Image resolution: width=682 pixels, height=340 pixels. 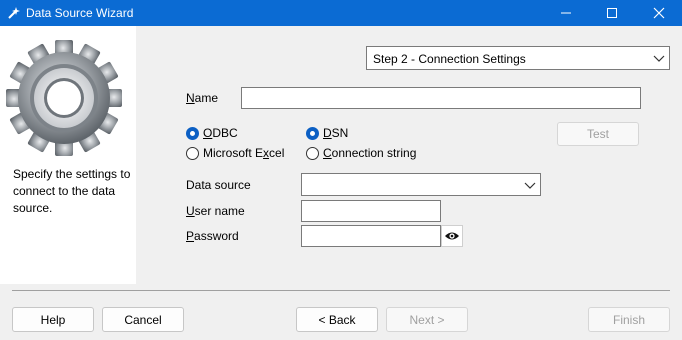 I want to click on minimize-button, so click(x=566, y=13).